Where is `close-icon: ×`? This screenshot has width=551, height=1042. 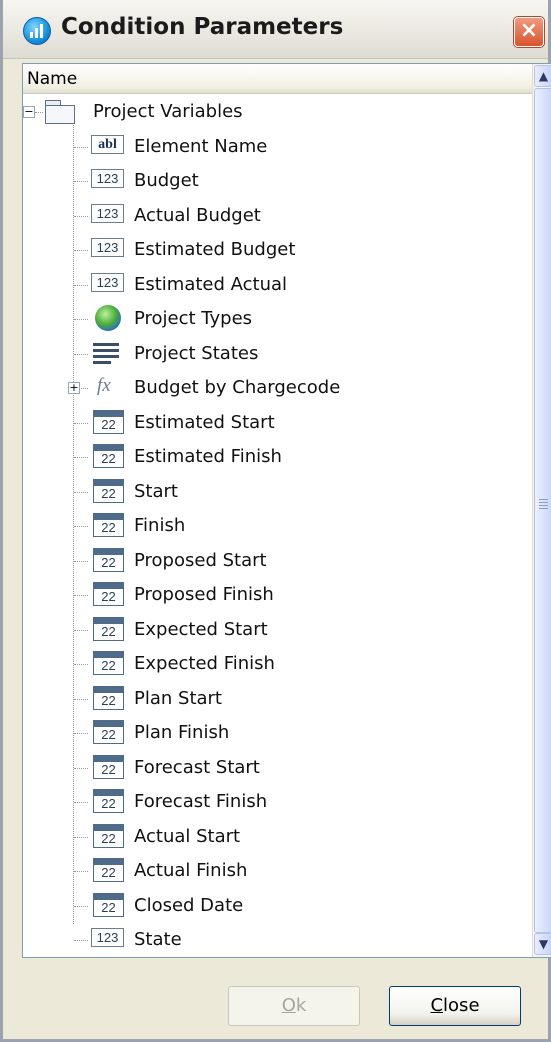
close-icon: × is located at coordinates (529, 32).